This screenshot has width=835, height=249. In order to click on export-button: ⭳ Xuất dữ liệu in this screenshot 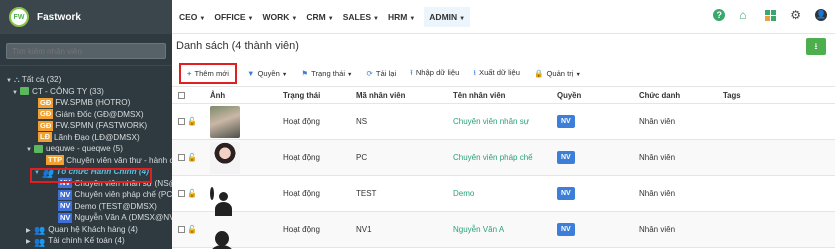, I will do `click(496, 73)`.